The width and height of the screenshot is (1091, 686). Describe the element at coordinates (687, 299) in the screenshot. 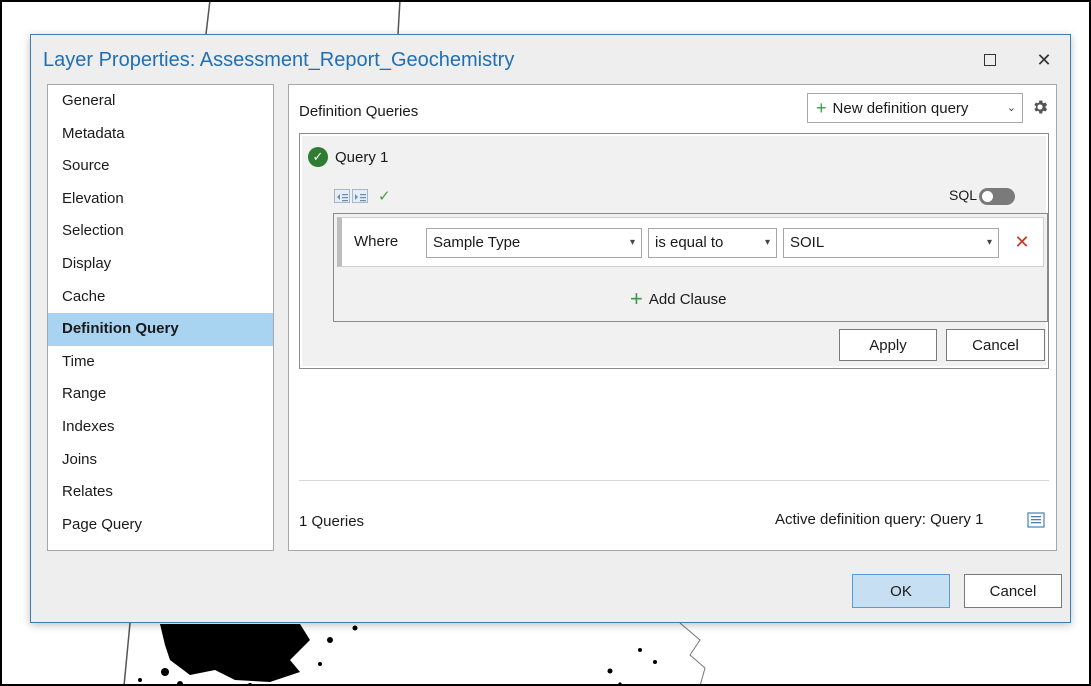

I see `add-clause-label: Add Clause` at that location.